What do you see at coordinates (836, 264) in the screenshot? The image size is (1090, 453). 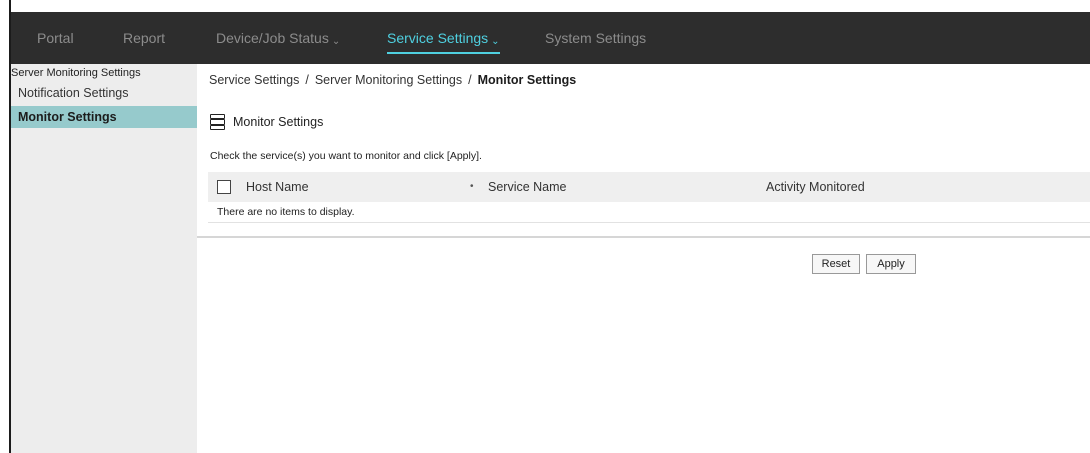 I see `reset-button: Reset` at bounding box center [836, 264].